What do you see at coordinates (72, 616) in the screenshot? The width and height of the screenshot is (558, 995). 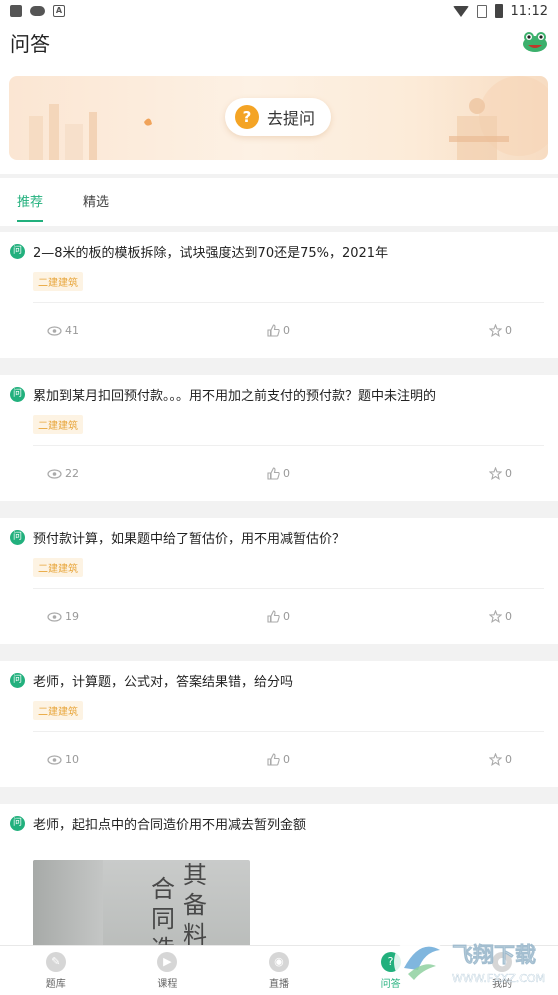 I see `views-count: 19` at bounding box center [72, 616].